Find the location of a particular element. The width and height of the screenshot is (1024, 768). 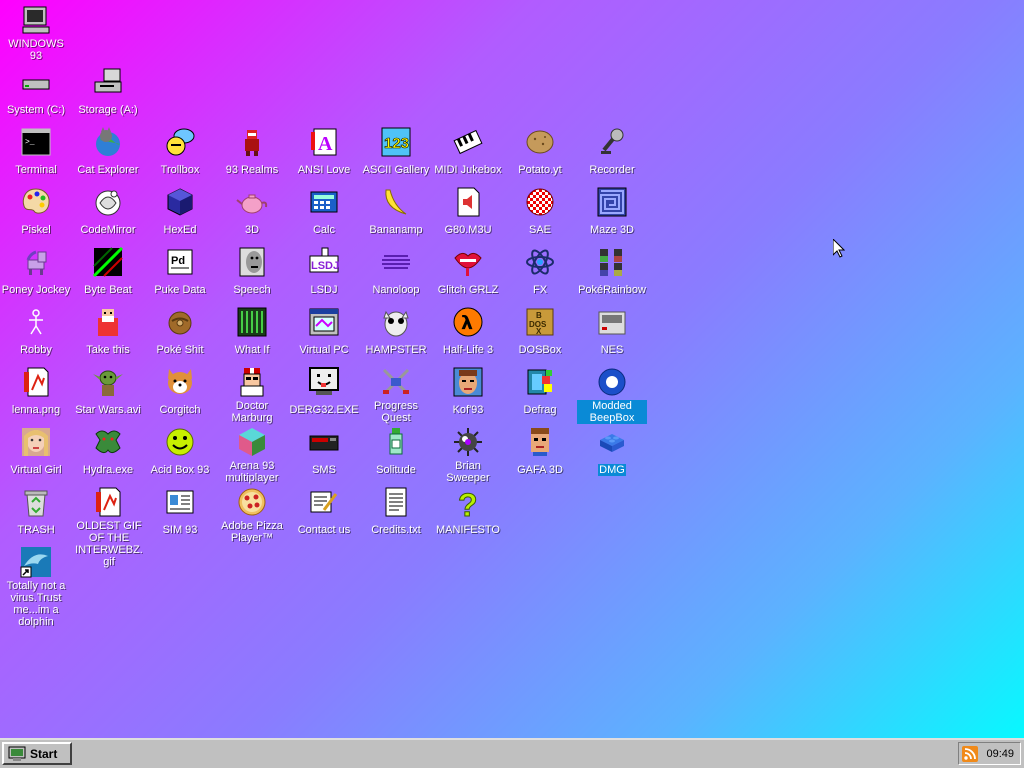

svg-text: X is located at coordinates (539, 331).